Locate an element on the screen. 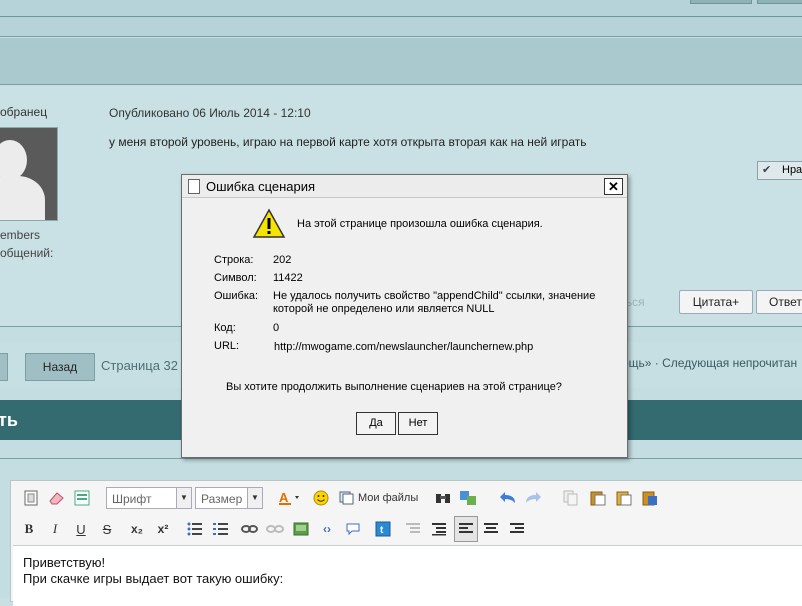 This screenshot has height=606, width=802. size-select: Размер ▼ is located at coordinates (229, 498).